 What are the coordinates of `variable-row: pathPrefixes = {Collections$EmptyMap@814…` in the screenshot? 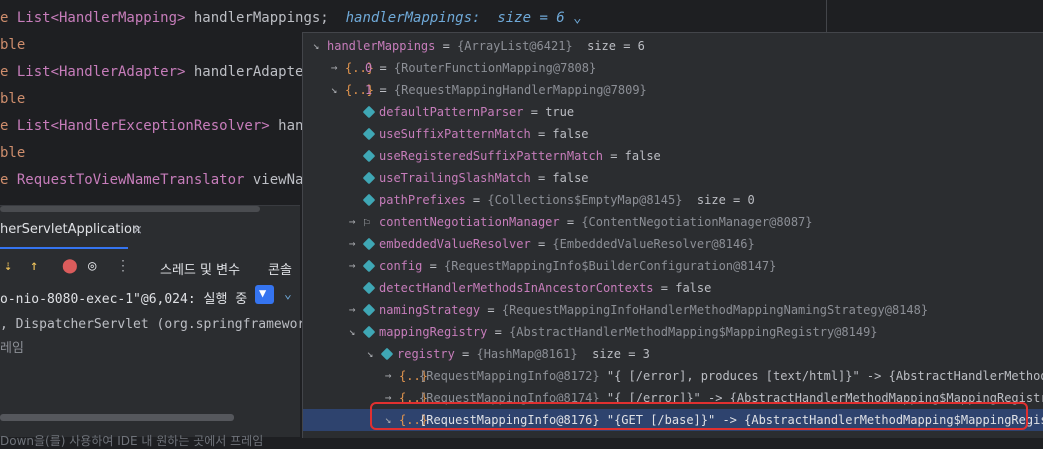 It's located at (673, 200).